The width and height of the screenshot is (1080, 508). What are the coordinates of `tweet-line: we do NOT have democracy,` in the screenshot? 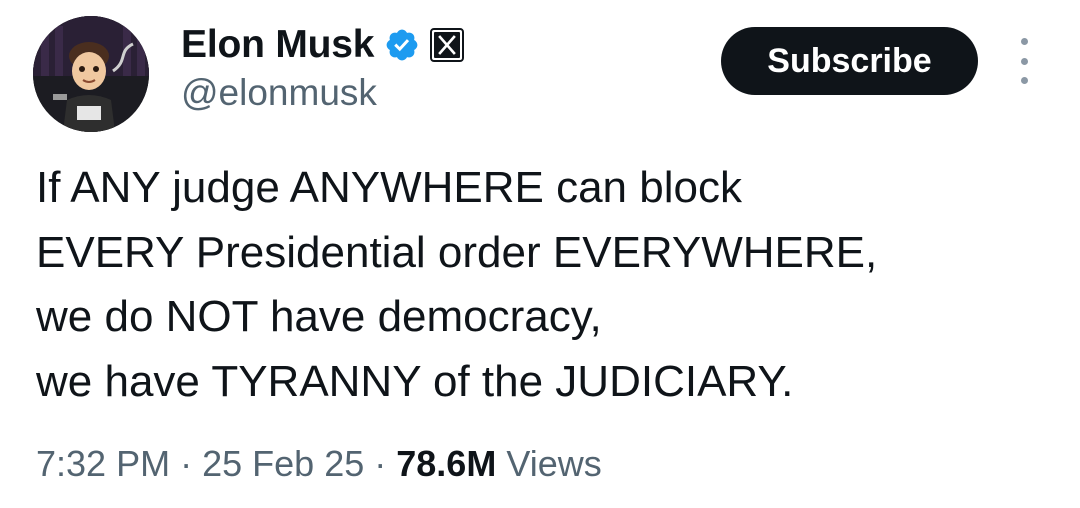 It's located at (319, 316).